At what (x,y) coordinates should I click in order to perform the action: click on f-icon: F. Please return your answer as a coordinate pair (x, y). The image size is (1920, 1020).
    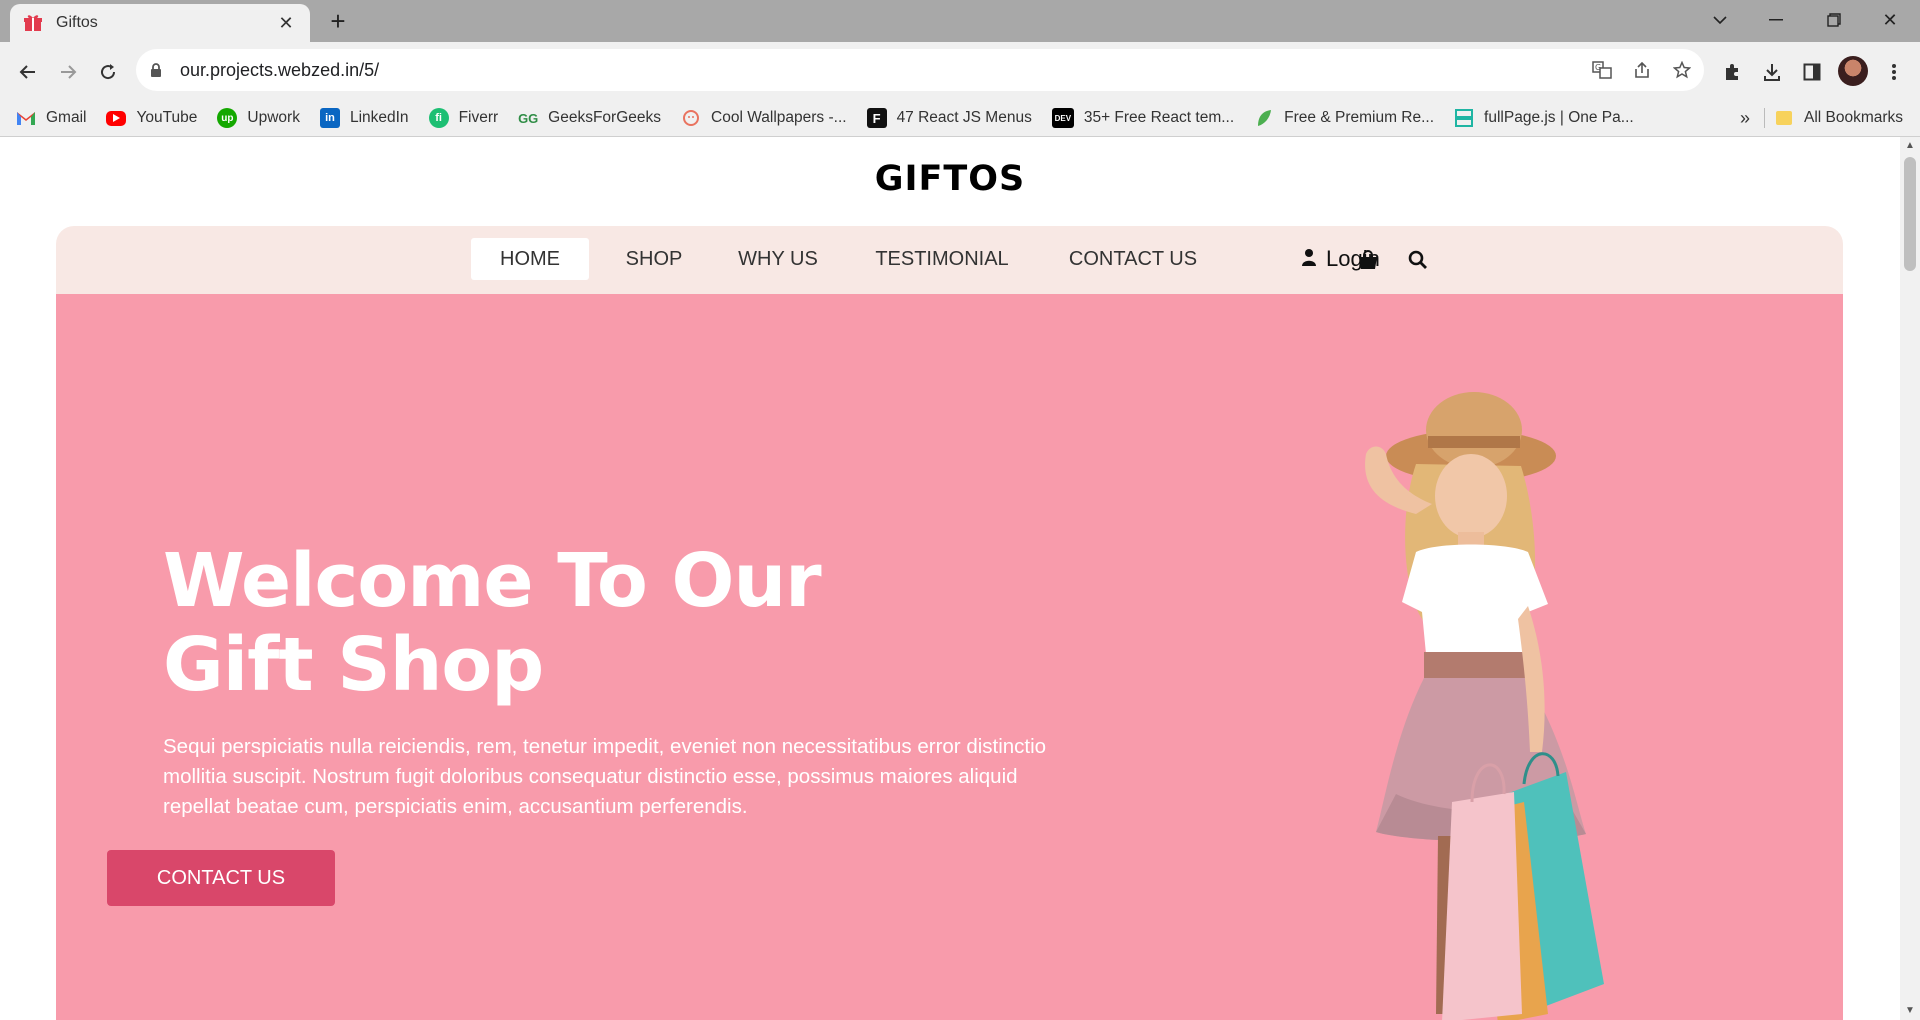
    Looking at the image, I should click on (876, 118).